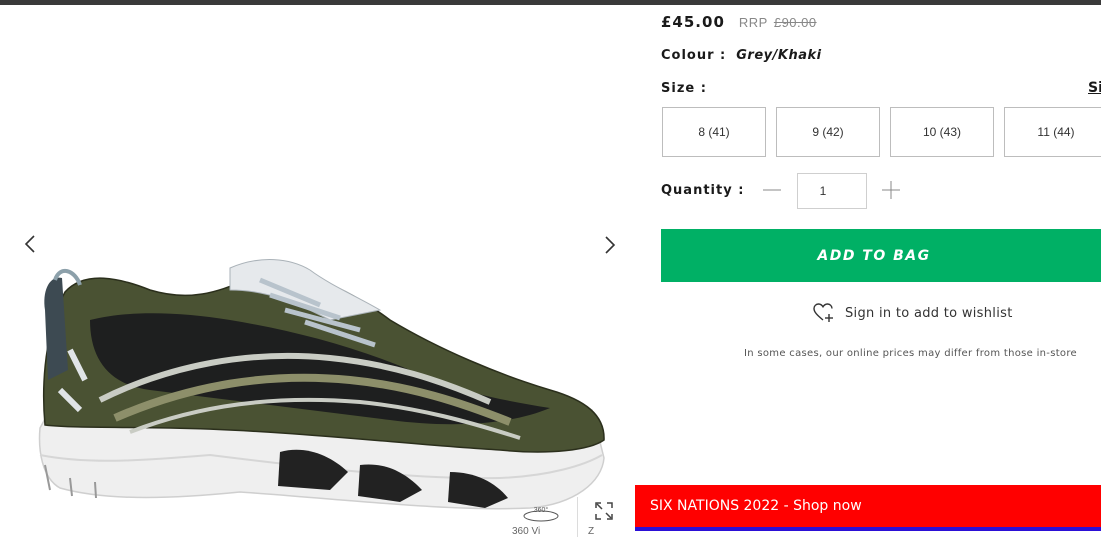 This screenshot has width=1101, height=555. Describe the element at coordinates (929, 313) in the screenshot. I see `wishlist-label: Sign in to add to wishlist` at that location.